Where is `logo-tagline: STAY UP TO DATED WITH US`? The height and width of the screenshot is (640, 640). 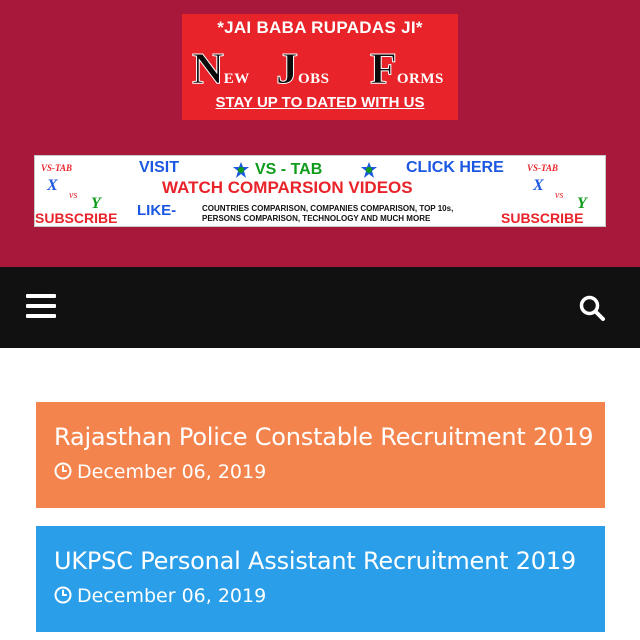
logo-tagline: STAY UP TO DATED WITH US is located at coordinates (320, 102).